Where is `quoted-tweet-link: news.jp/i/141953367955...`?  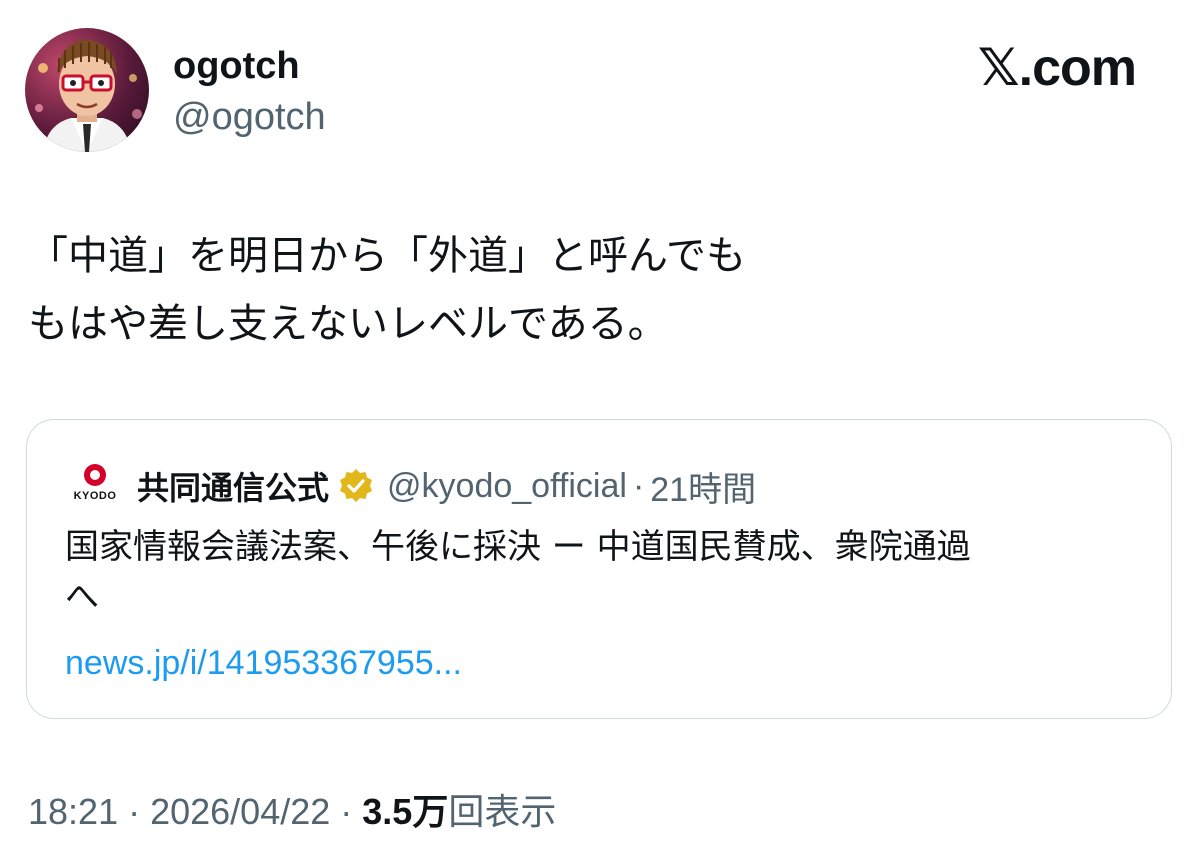
quoted-tweet-link: news.jp/i/141953367955... is located at coordinates (263, 663).